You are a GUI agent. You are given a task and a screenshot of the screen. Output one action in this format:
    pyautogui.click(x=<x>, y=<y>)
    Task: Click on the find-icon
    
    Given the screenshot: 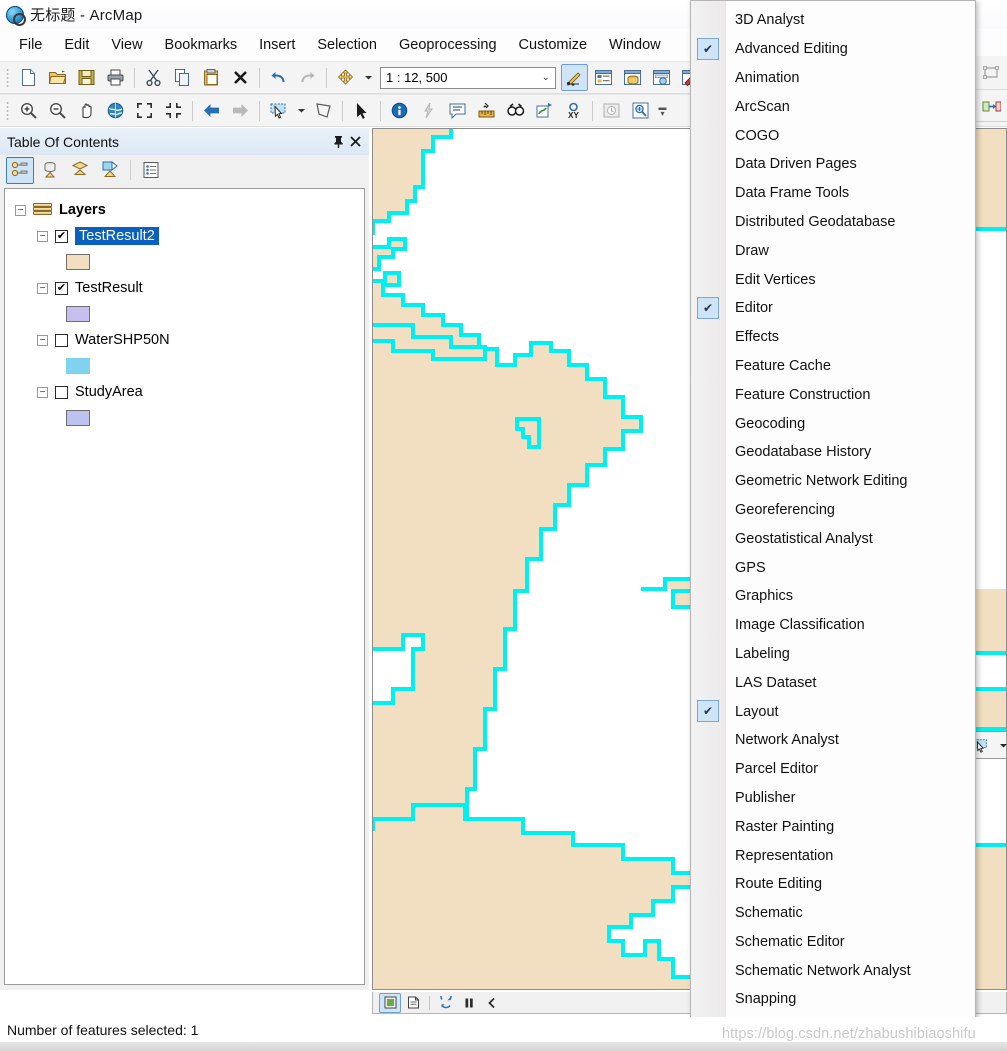 What is the action you would take?
    pyautogui.click(x=515, y=110)
    